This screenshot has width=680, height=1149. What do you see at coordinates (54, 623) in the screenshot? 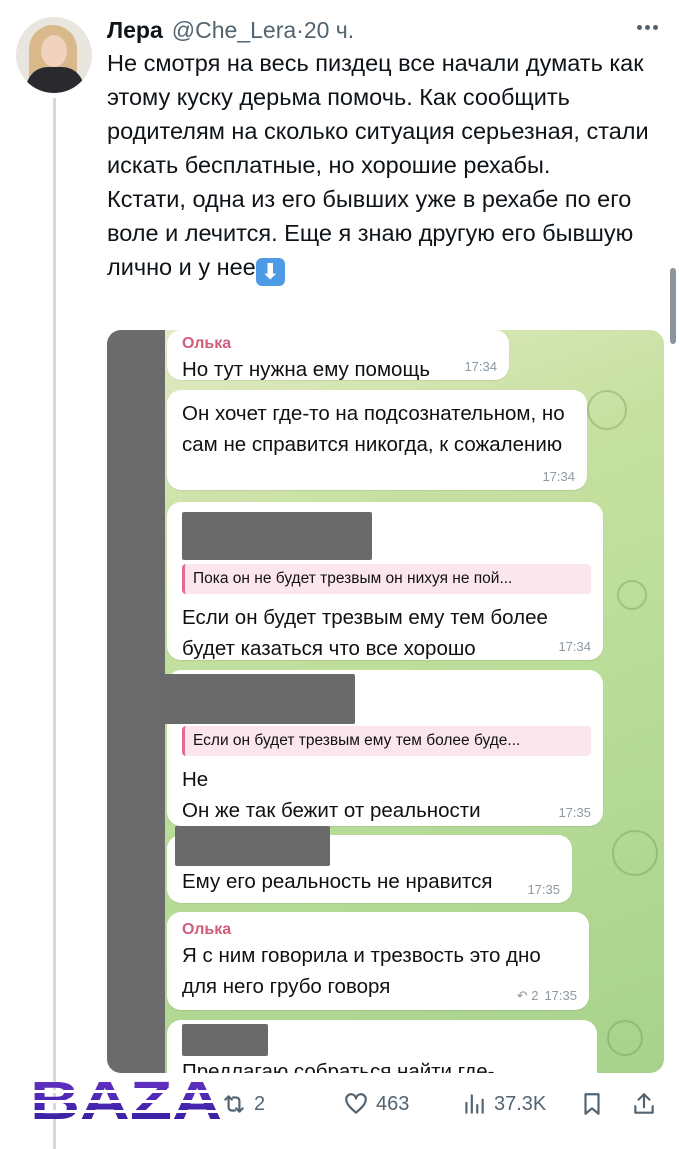
I see `thread-line` at bounding box center [54, 623].